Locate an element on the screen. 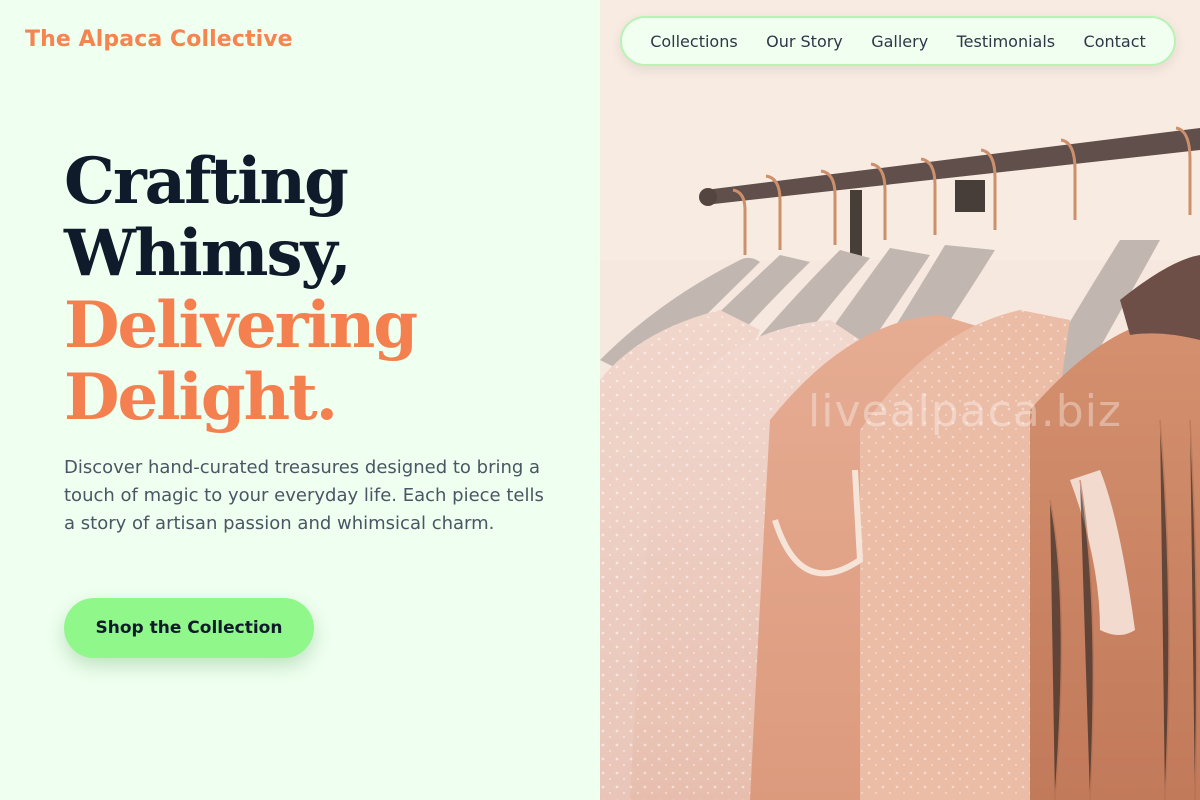  brand-logo-text: The Alpaca Collective is located at coordinates (159, 39).